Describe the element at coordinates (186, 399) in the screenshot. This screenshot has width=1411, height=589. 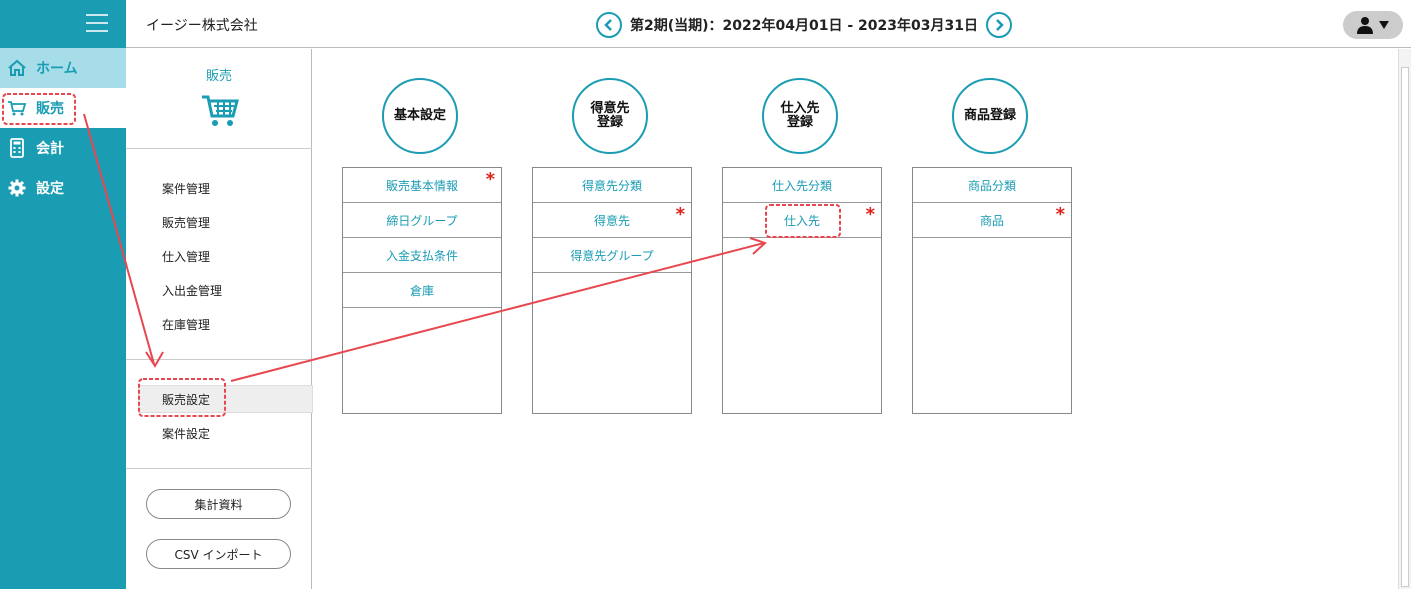
I see `subnav-item-sales-settings: 販売設定` at that location.